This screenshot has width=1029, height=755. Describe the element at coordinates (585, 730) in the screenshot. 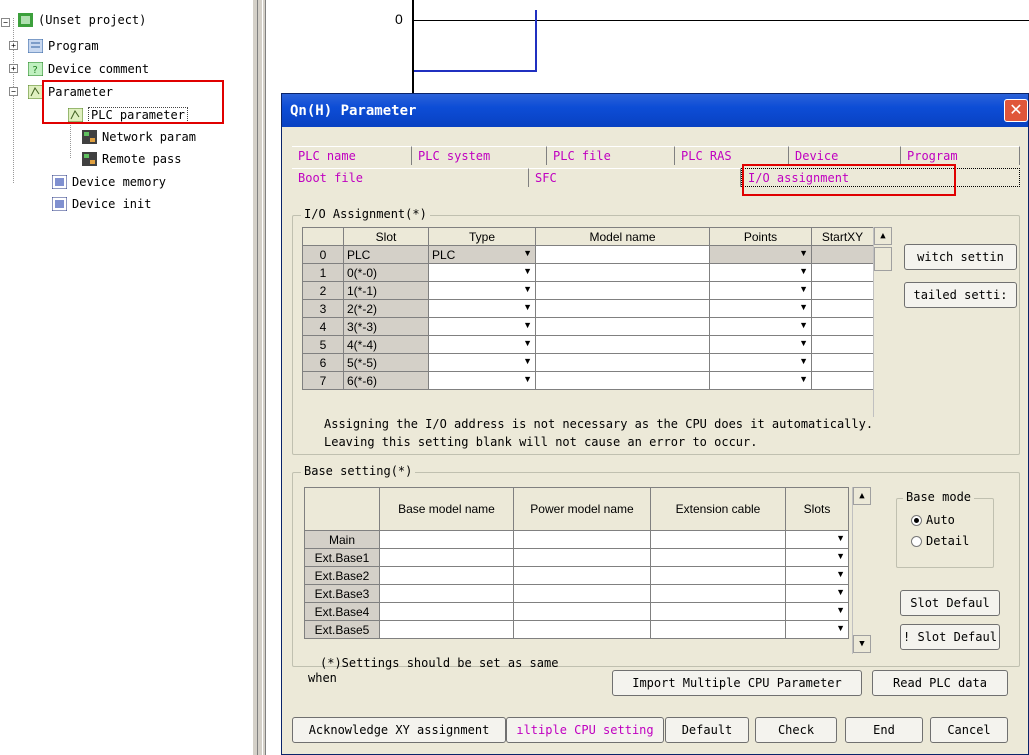

I see `multiple-cpu-setting-button: ıltiple CPU setting` at that location.